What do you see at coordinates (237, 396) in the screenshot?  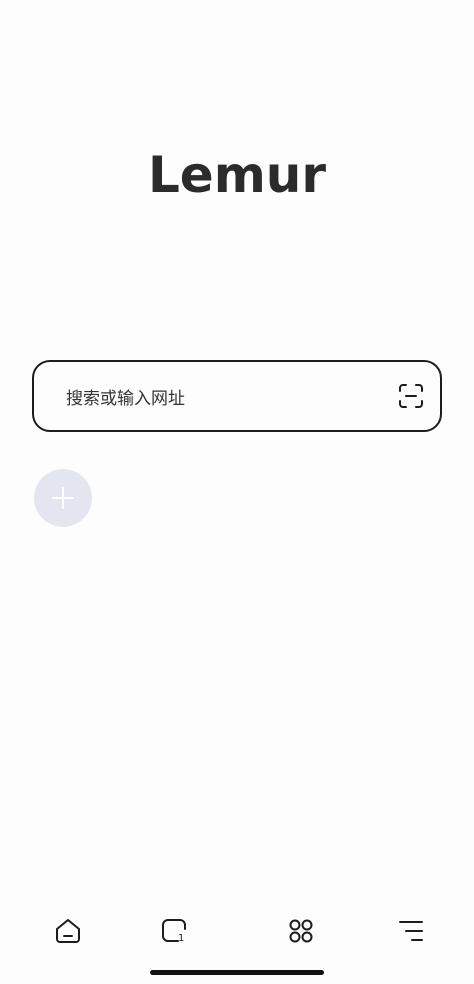 I see `search-input: 搜索或输入网址` at bounding box center [237, 396].